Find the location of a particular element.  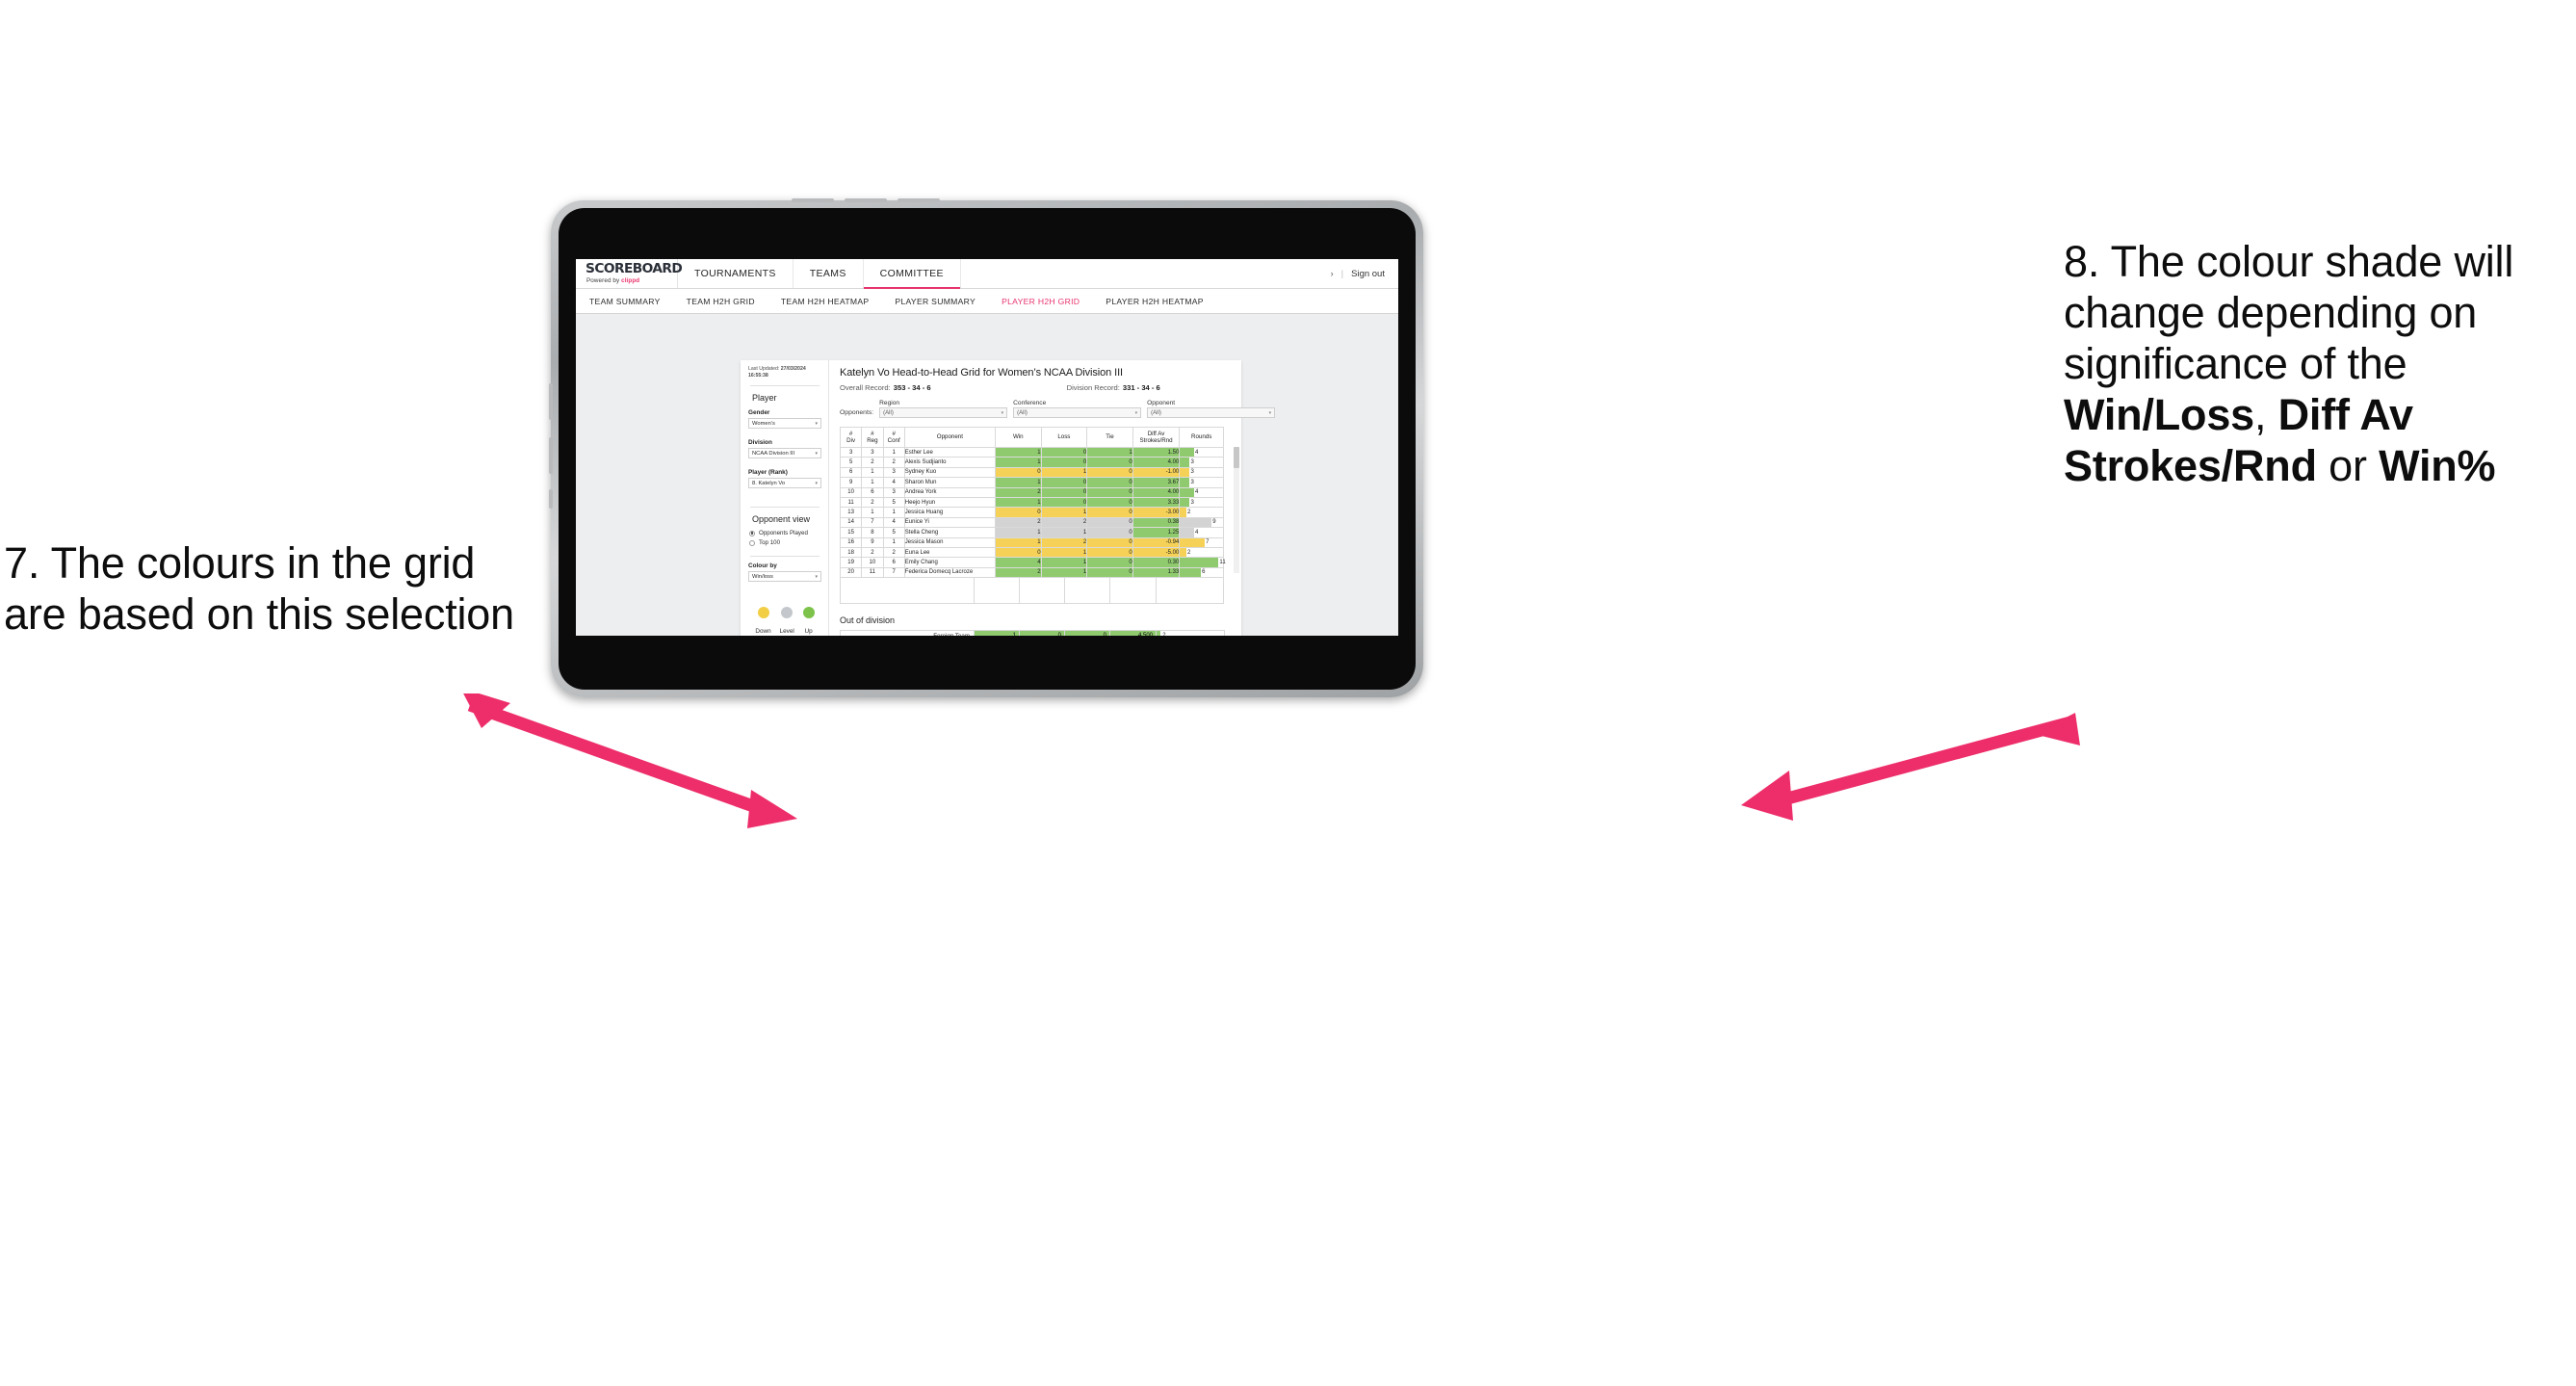

sign-out-link: Sign out is located at coordinates (1368, 274).